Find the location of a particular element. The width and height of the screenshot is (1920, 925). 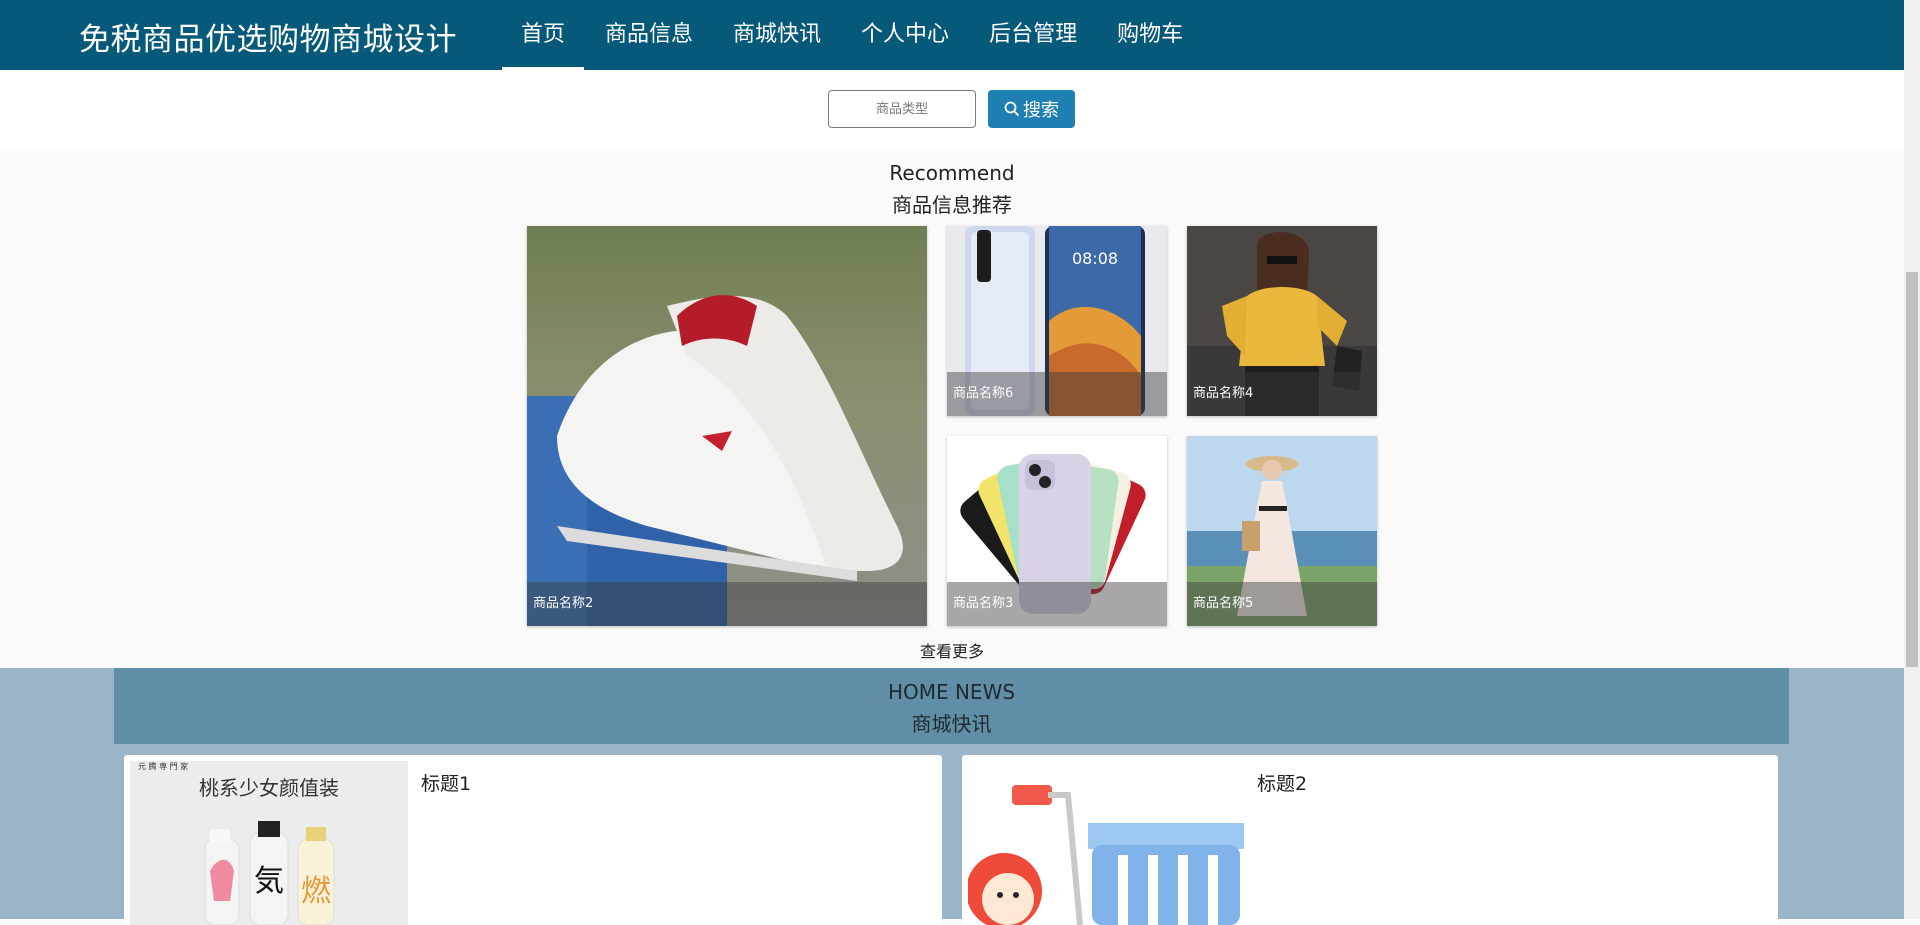

nav-profile: 个人中心 is located at coordinates (905, 35).